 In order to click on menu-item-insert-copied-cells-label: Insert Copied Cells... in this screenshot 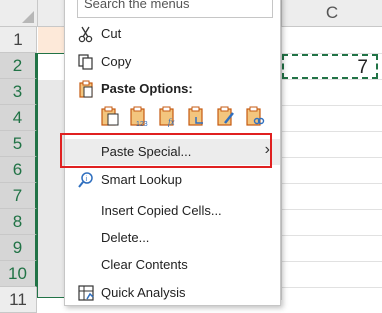, I will do `click(161, 210)`.